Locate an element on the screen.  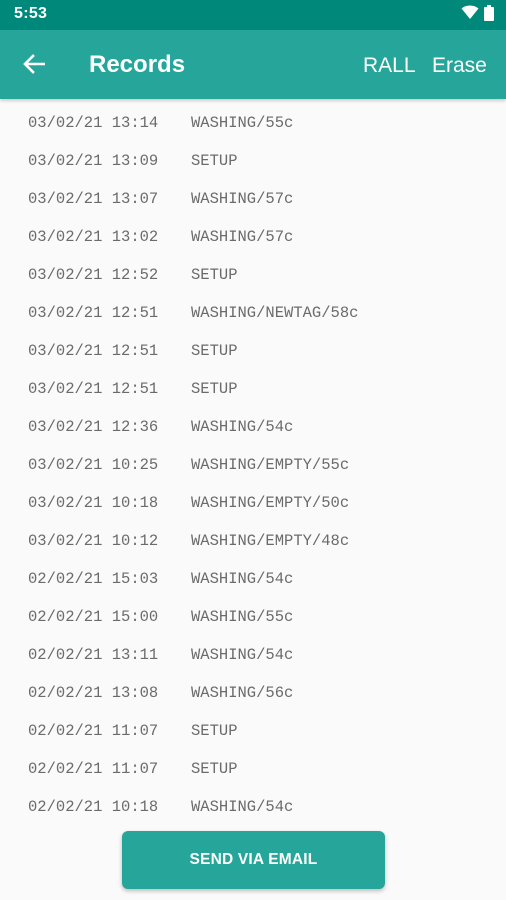
status-time: 5:53 is located at coordinates (31, 13).